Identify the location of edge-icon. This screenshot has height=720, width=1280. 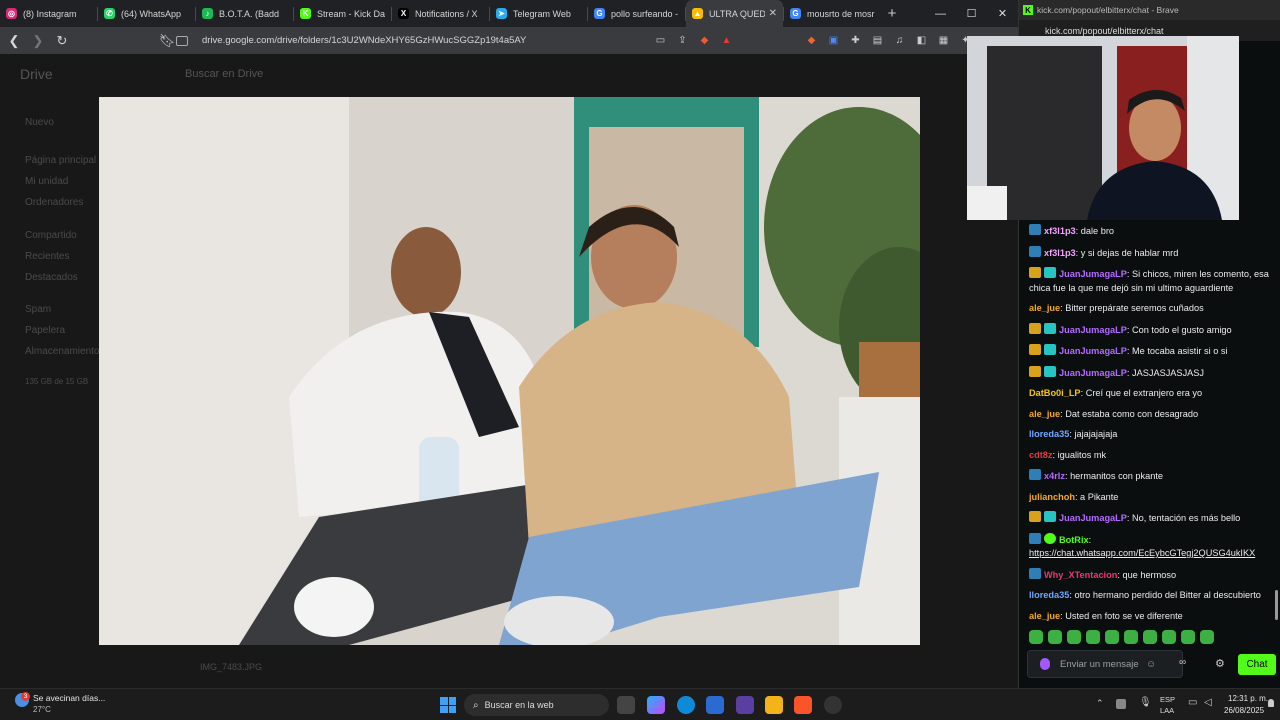
(686, 705).